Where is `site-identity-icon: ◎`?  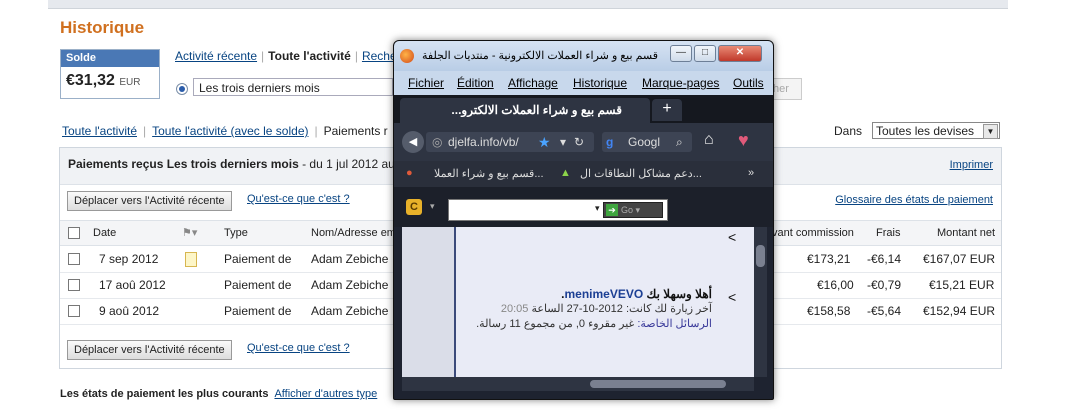
site-identity-icon: ◎ is located at coordinates (437, 142).